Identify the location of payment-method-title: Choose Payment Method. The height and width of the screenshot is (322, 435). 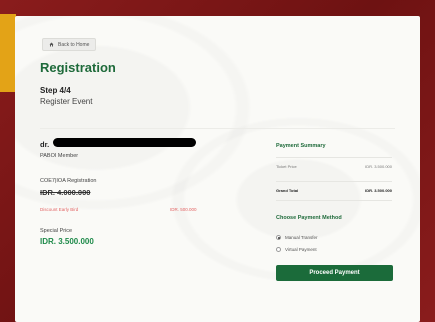
(309, 218).